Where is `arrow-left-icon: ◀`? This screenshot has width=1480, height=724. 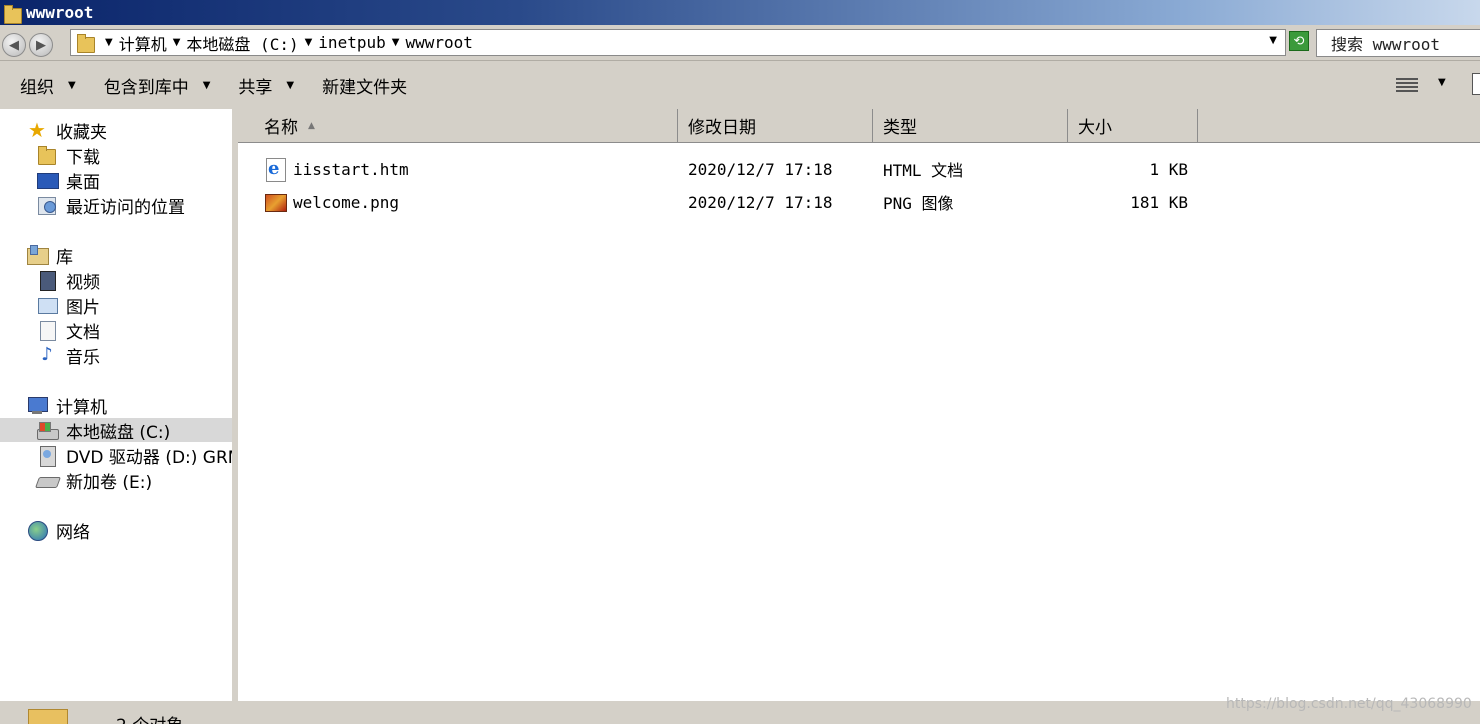
arrow-left-icon: ◀ is located at coordinates (14, 45).